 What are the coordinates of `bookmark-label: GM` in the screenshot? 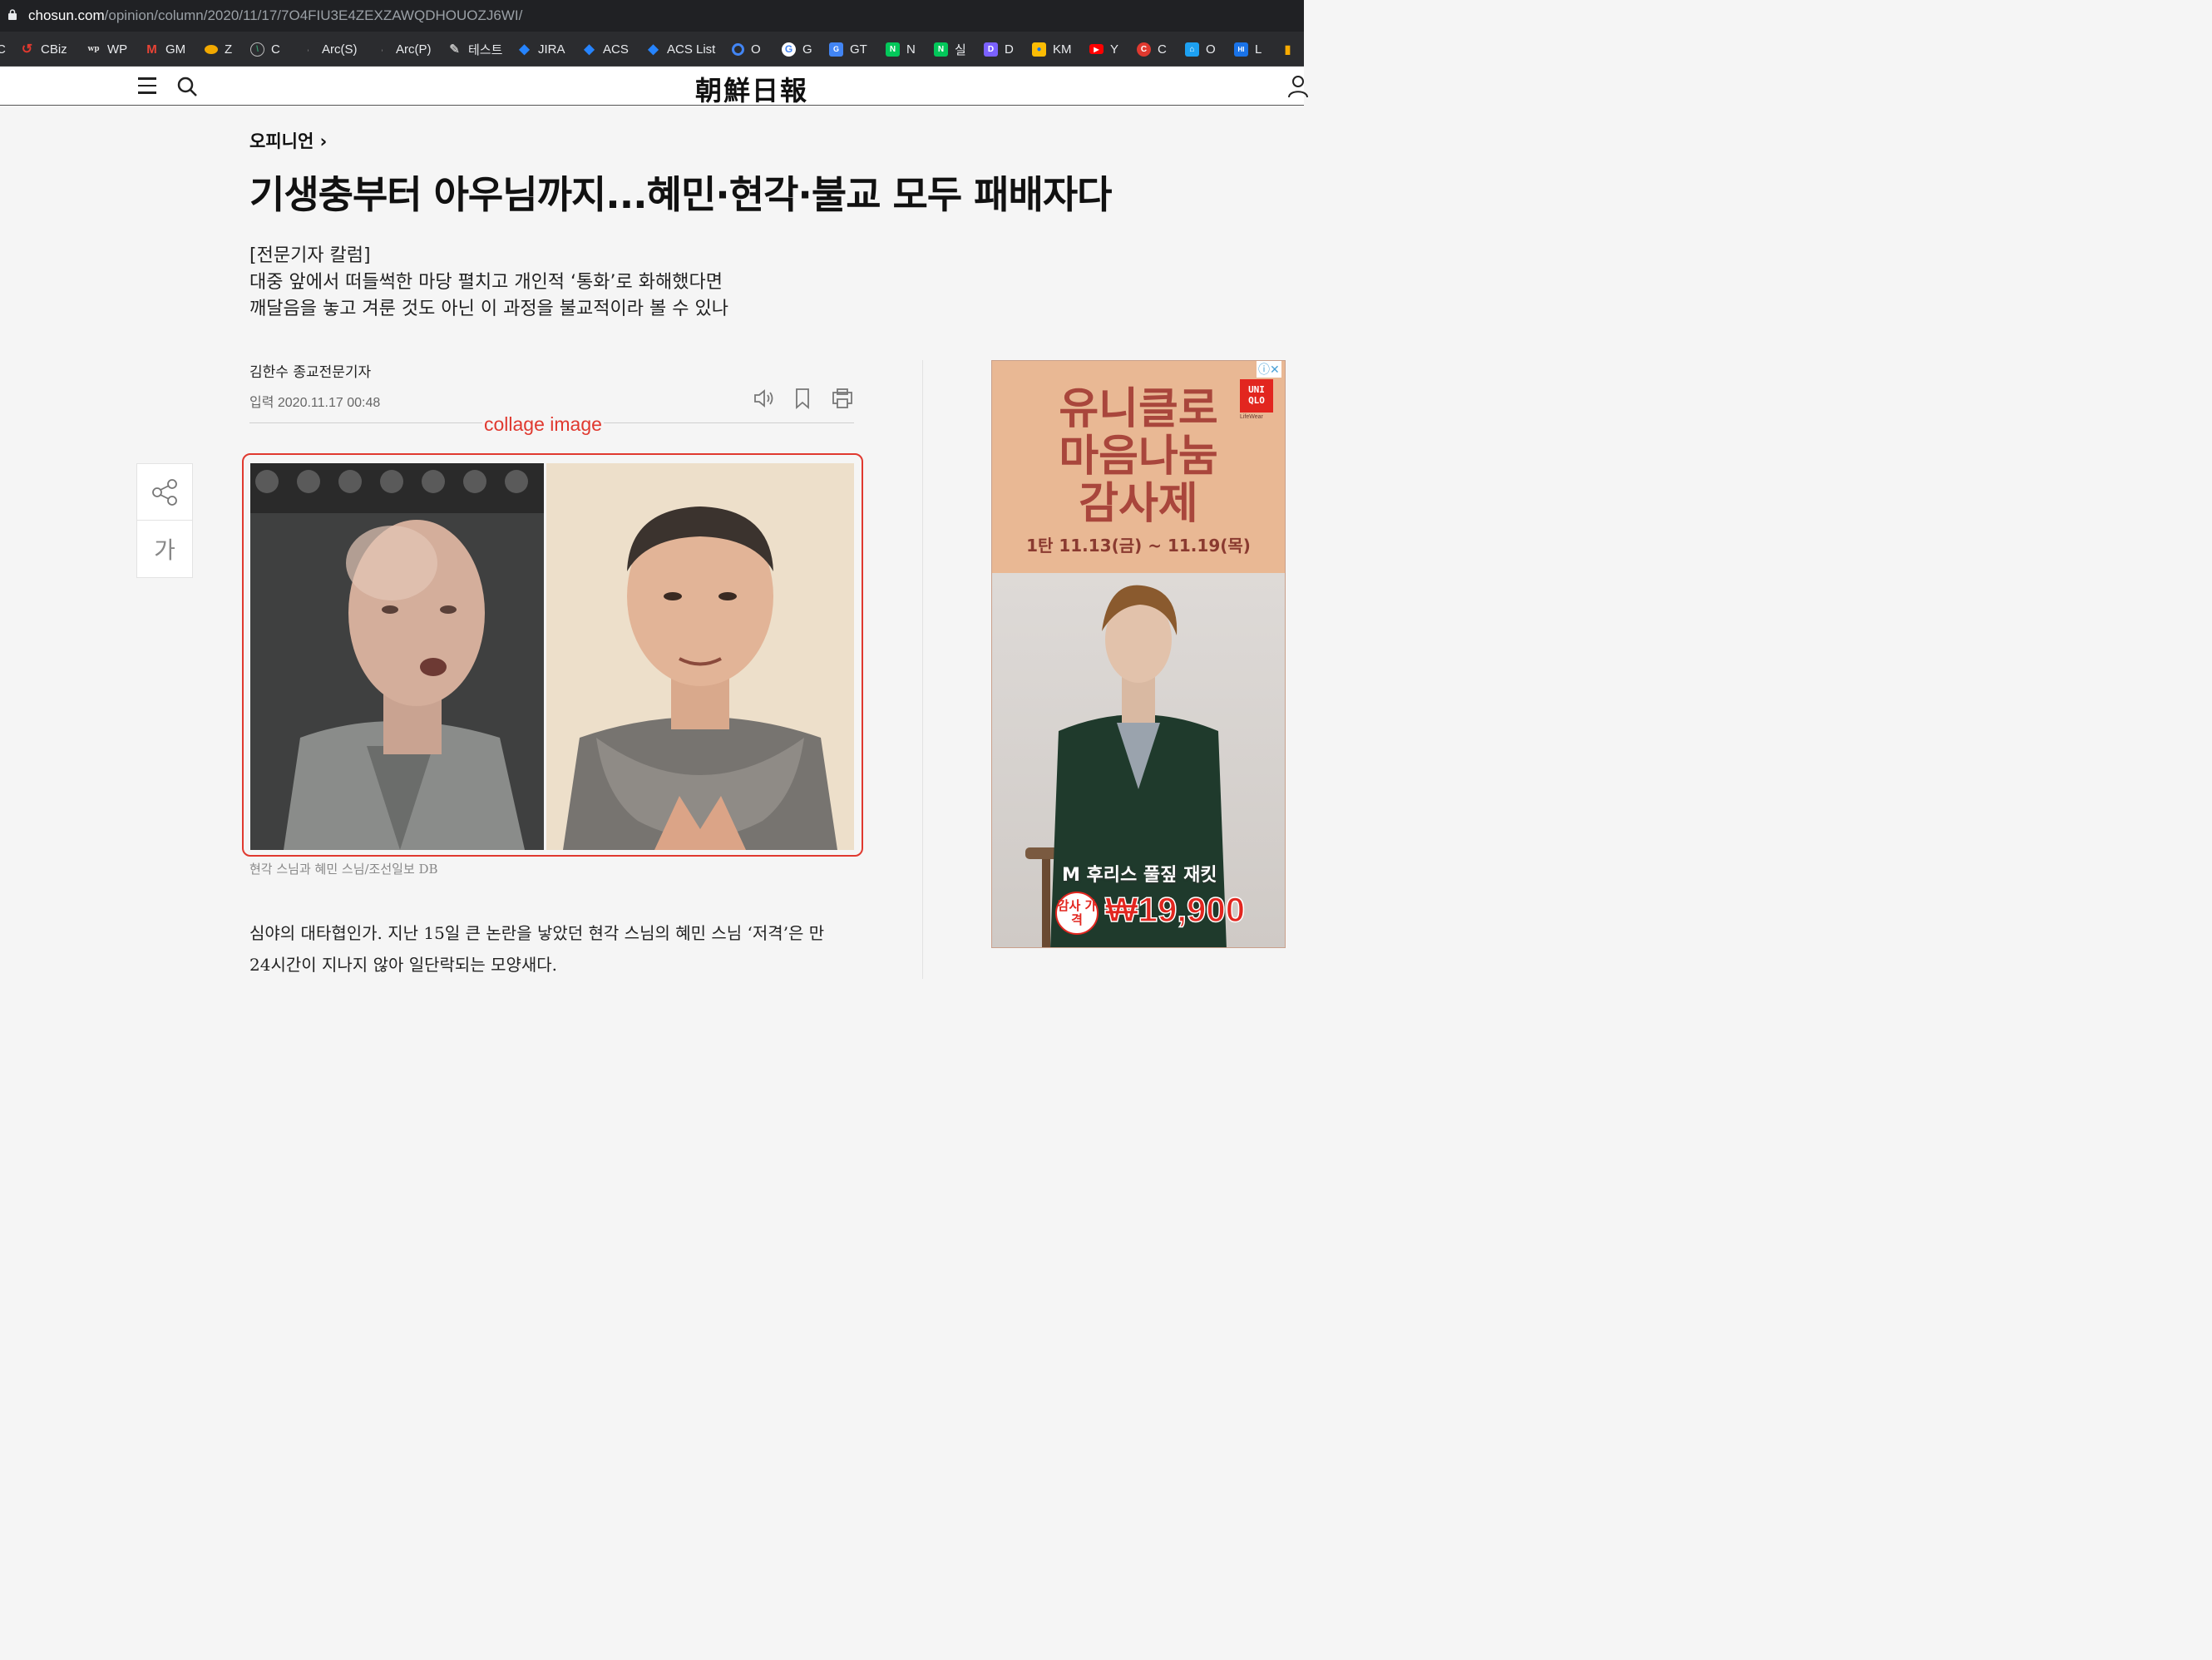 It's located at (175, 49).